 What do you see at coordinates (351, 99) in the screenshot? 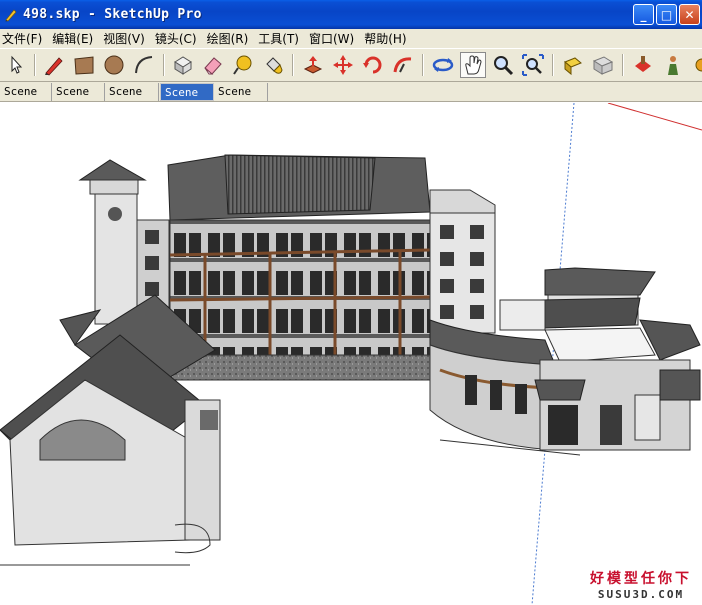
I see `scene-tabs: Scene 2 Scene 3 Scene 4 Scene 5 Scene 6` at bounding box center [351, 99].